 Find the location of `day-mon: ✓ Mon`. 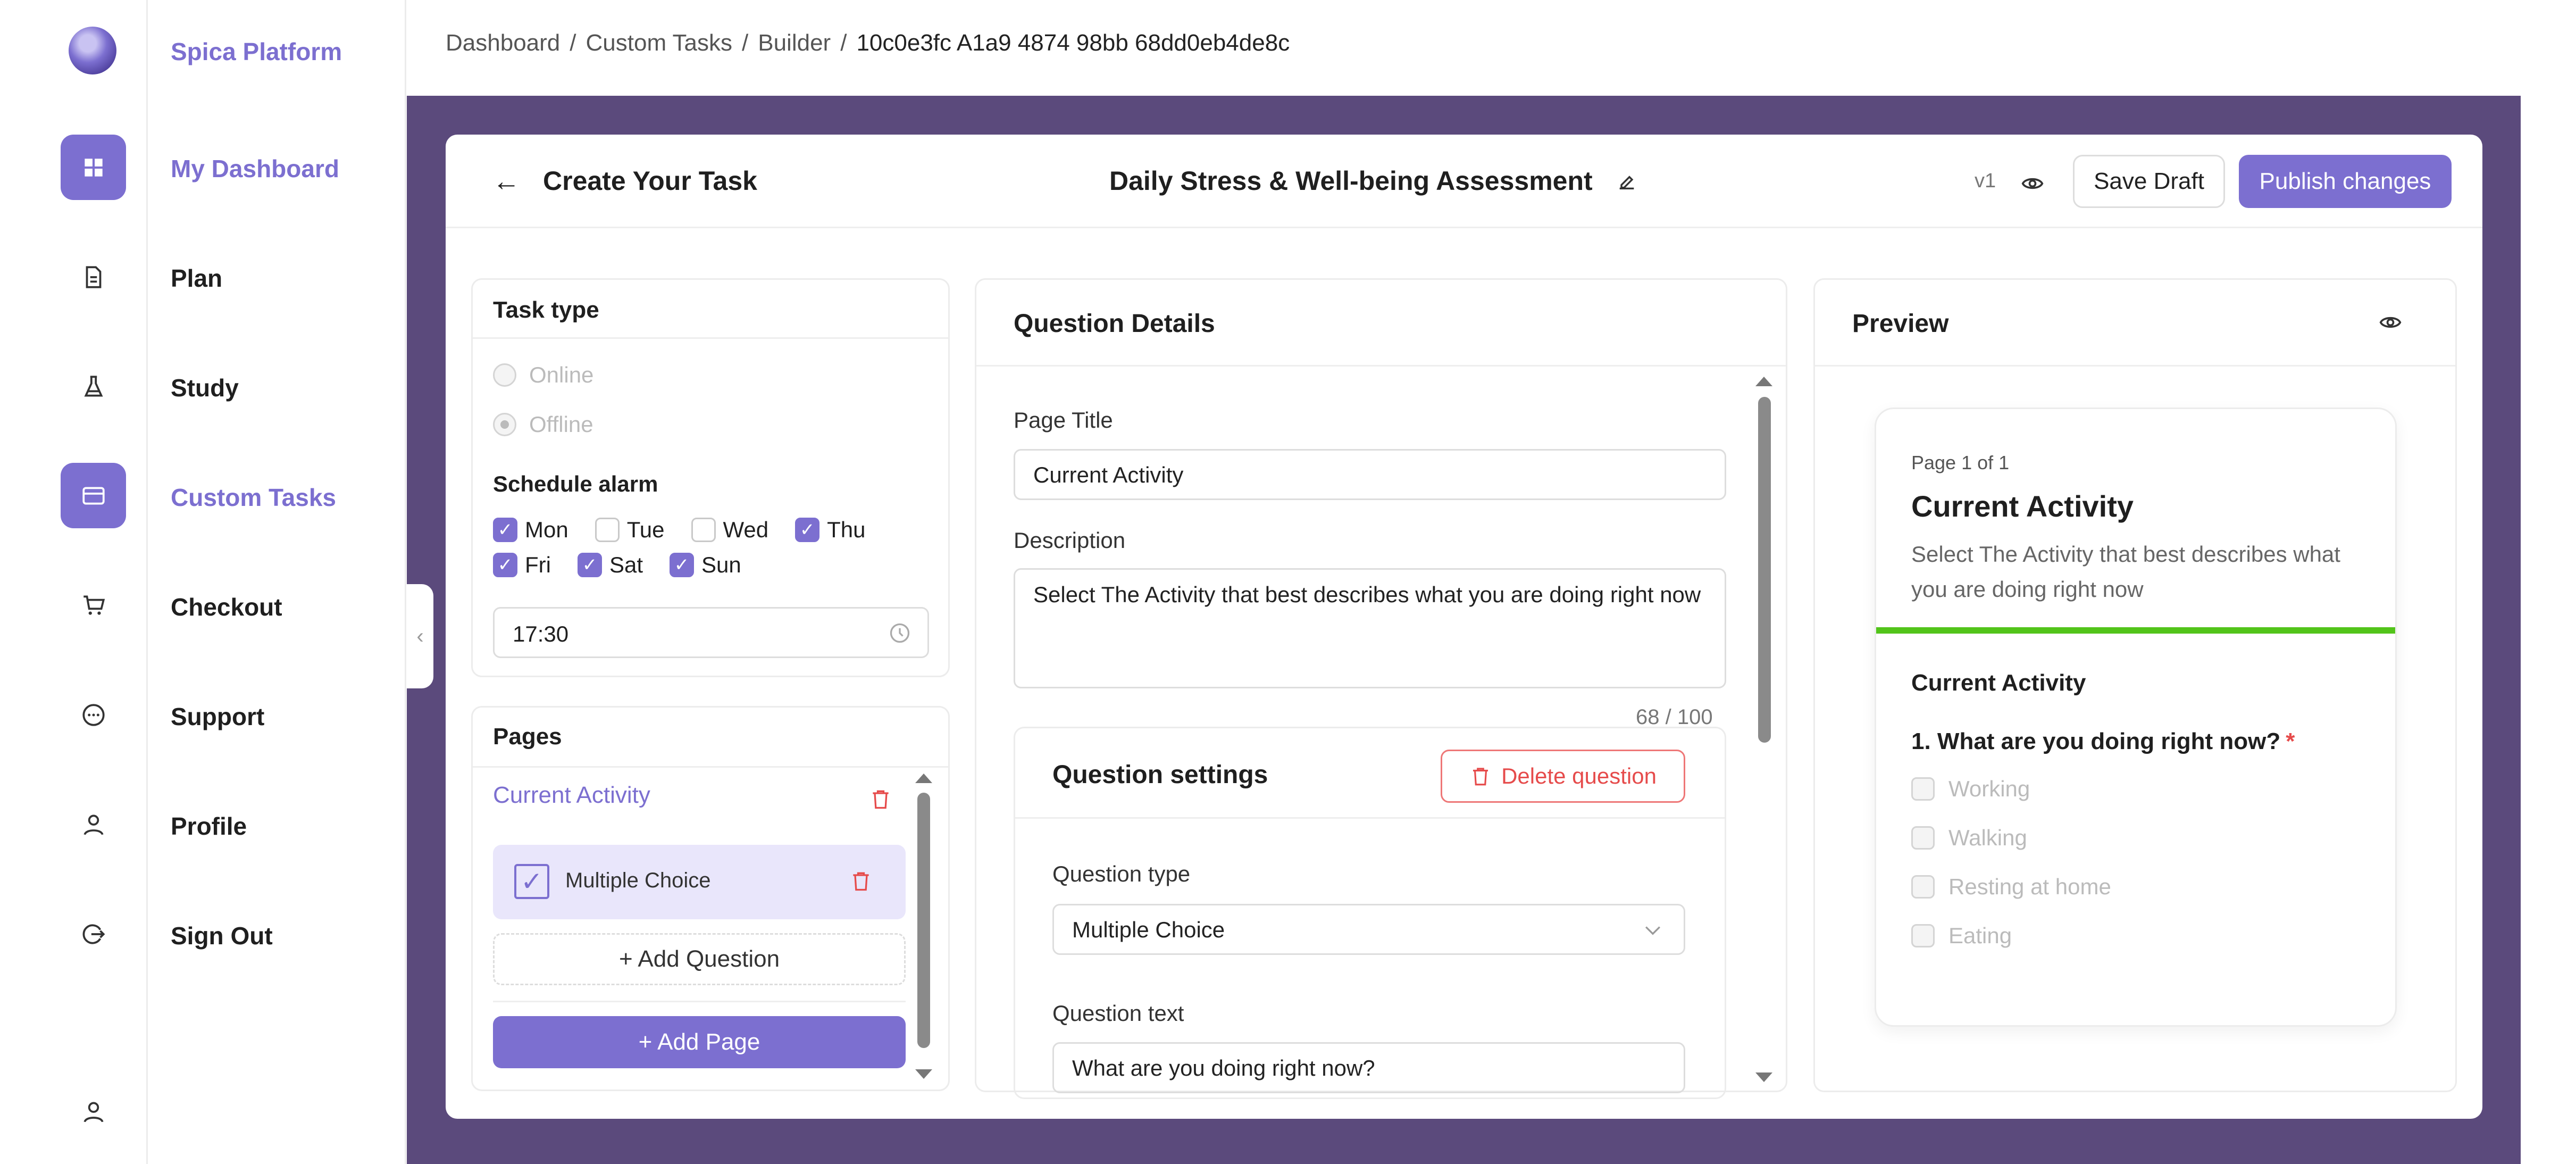

day-mon: ✓ Mon is located at coordinates (530, 530).